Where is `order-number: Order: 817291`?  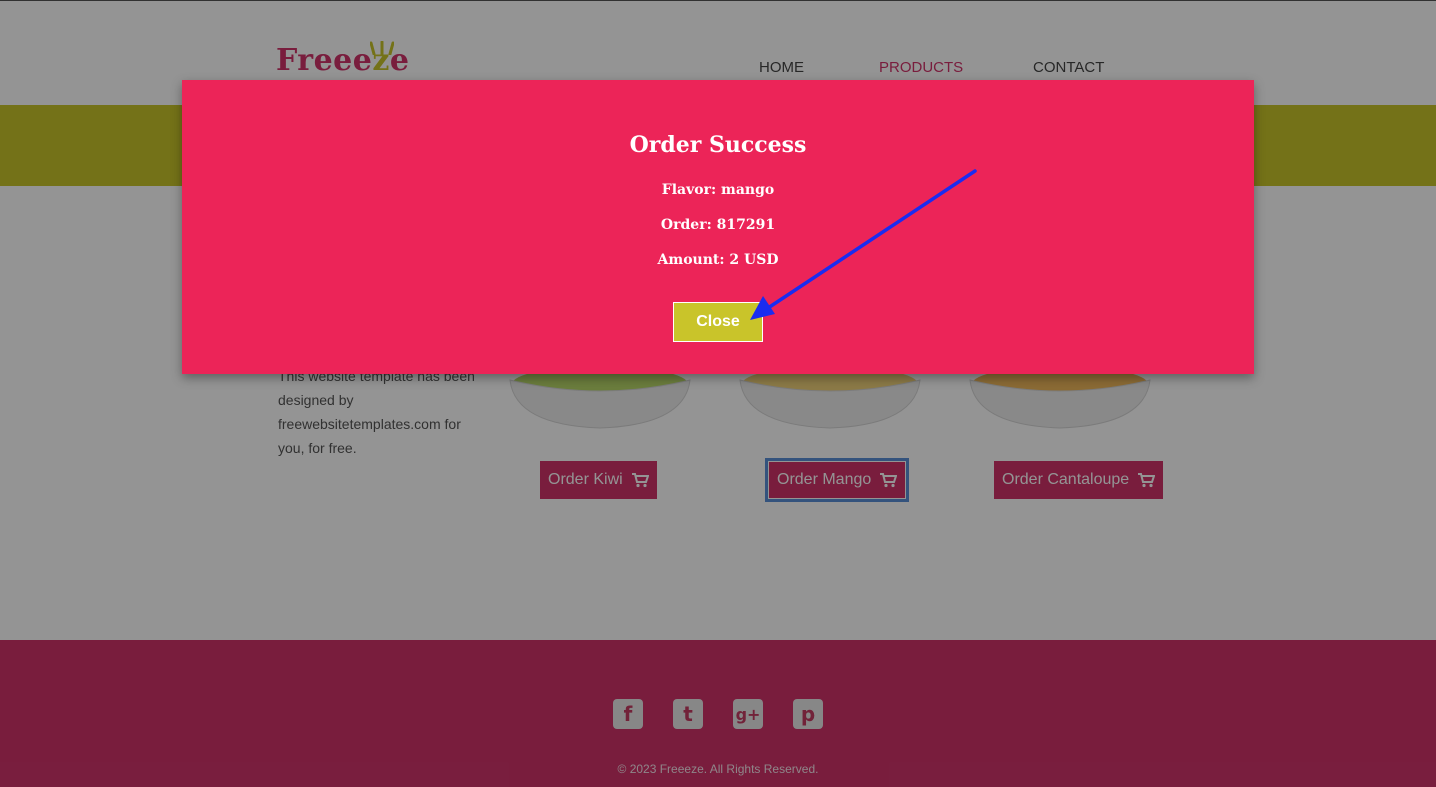
order-number: Order: 817291 is located at coordinates (718, 225).